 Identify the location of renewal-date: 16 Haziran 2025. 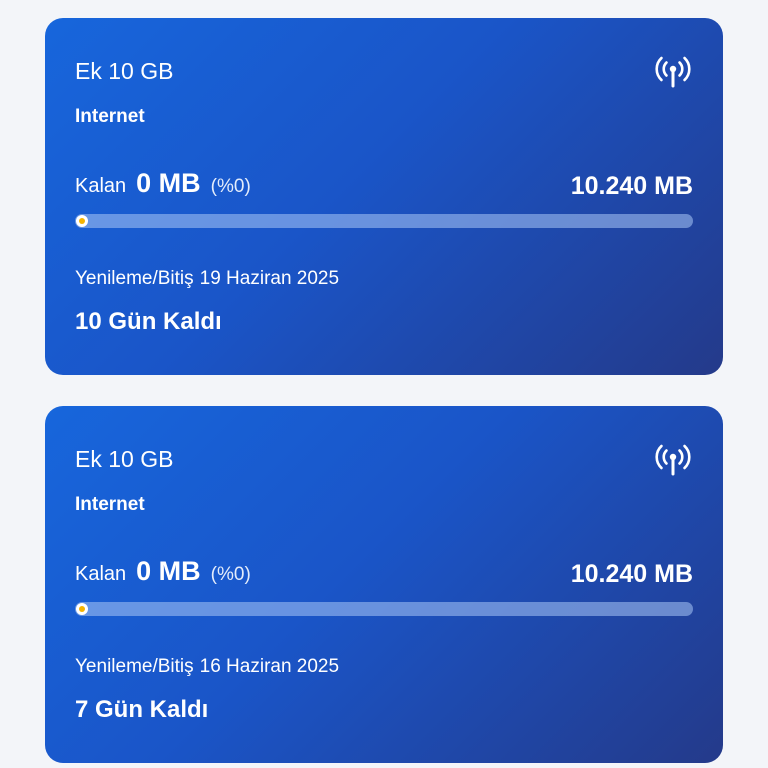
(269, 666).